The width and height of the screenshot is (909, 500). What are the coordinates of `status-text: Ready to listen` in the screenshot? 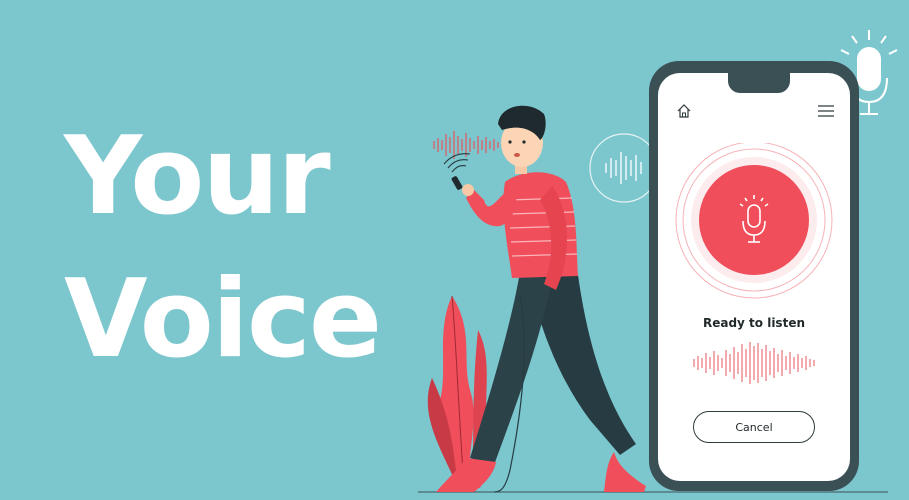 It's located at (753, 323).